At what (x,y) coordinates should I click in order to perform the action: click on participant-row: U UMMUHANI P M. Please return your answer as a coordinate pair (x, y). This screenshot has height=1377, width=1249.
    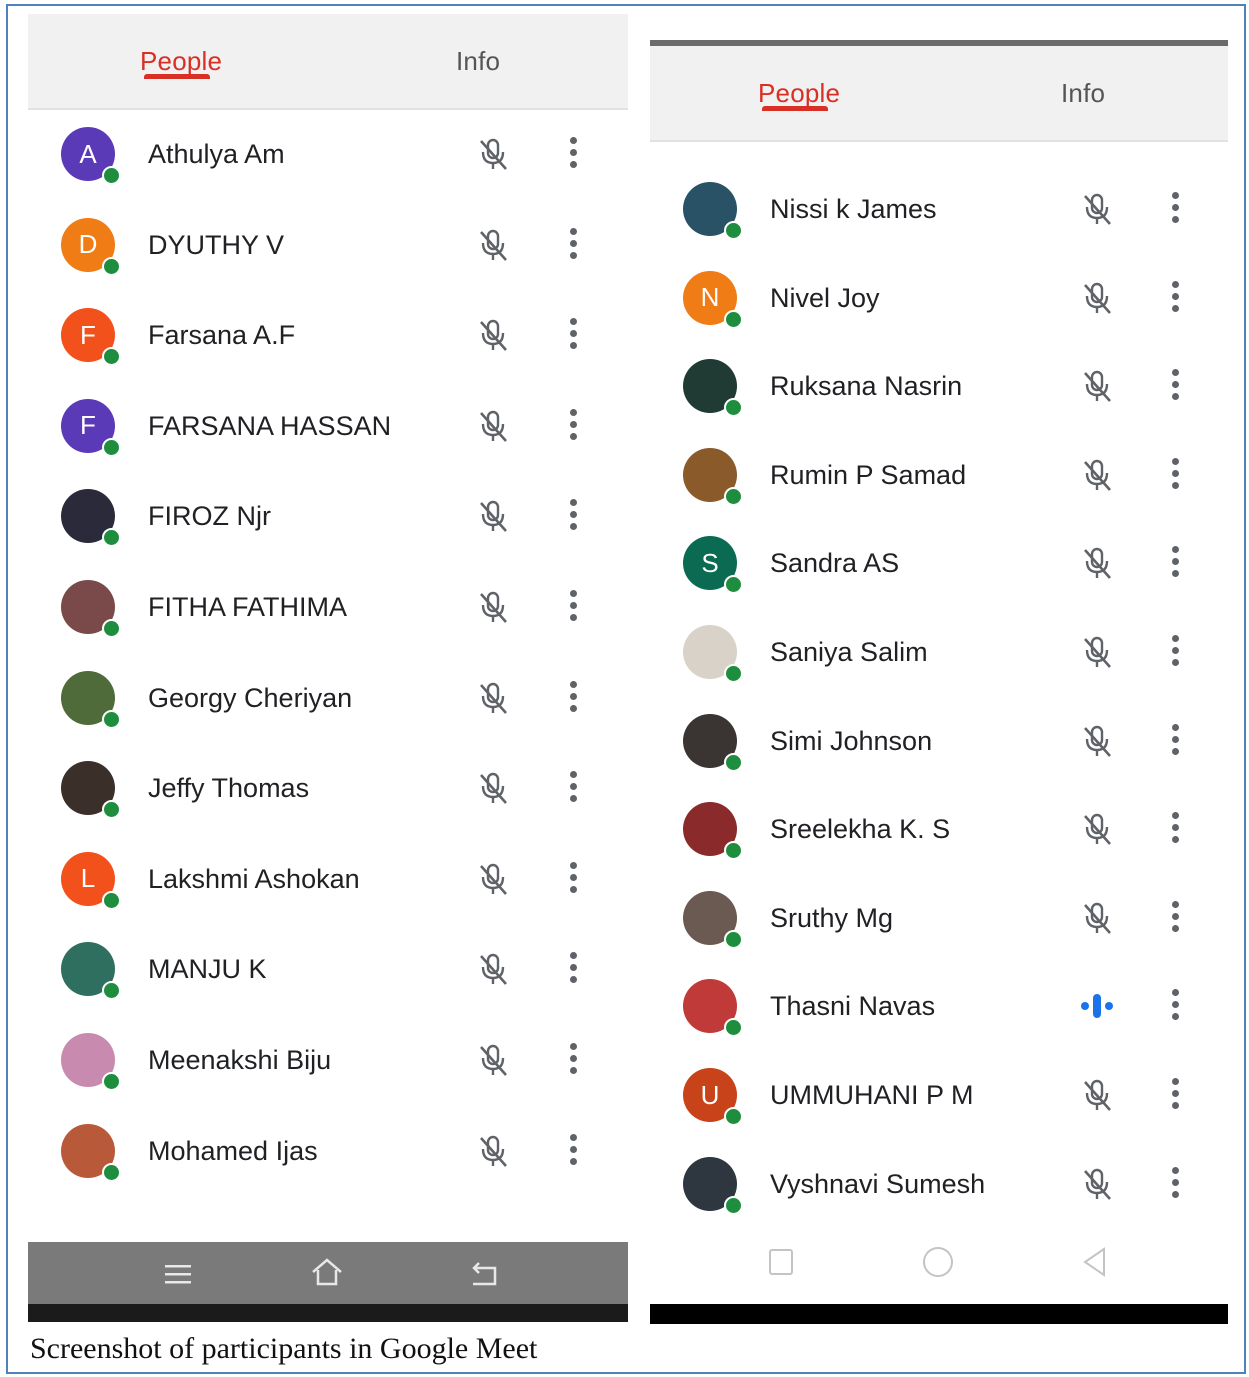
    Looking at the image, I should click on (939, 1097).